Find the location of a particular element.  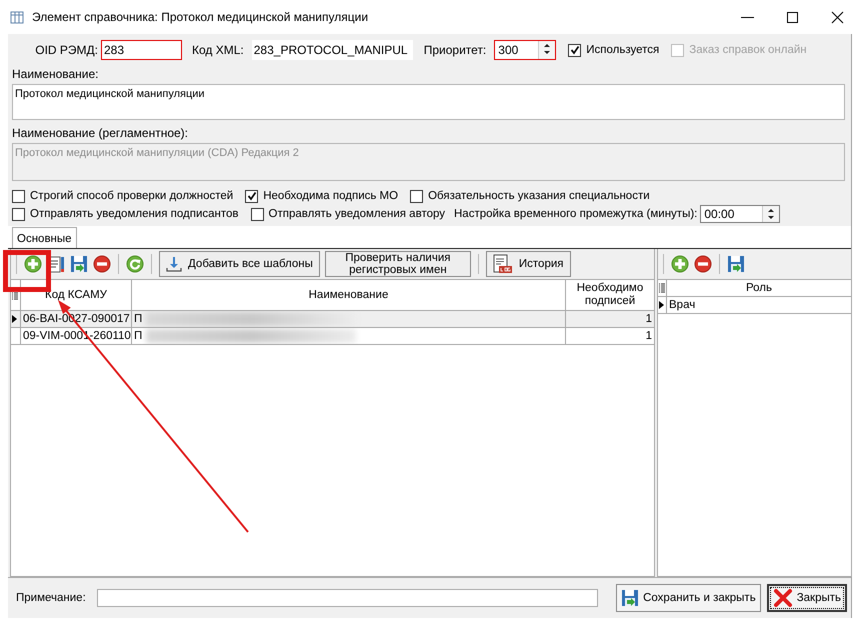

column-header: Необходимо подписей is located at coordinates (610, 295).